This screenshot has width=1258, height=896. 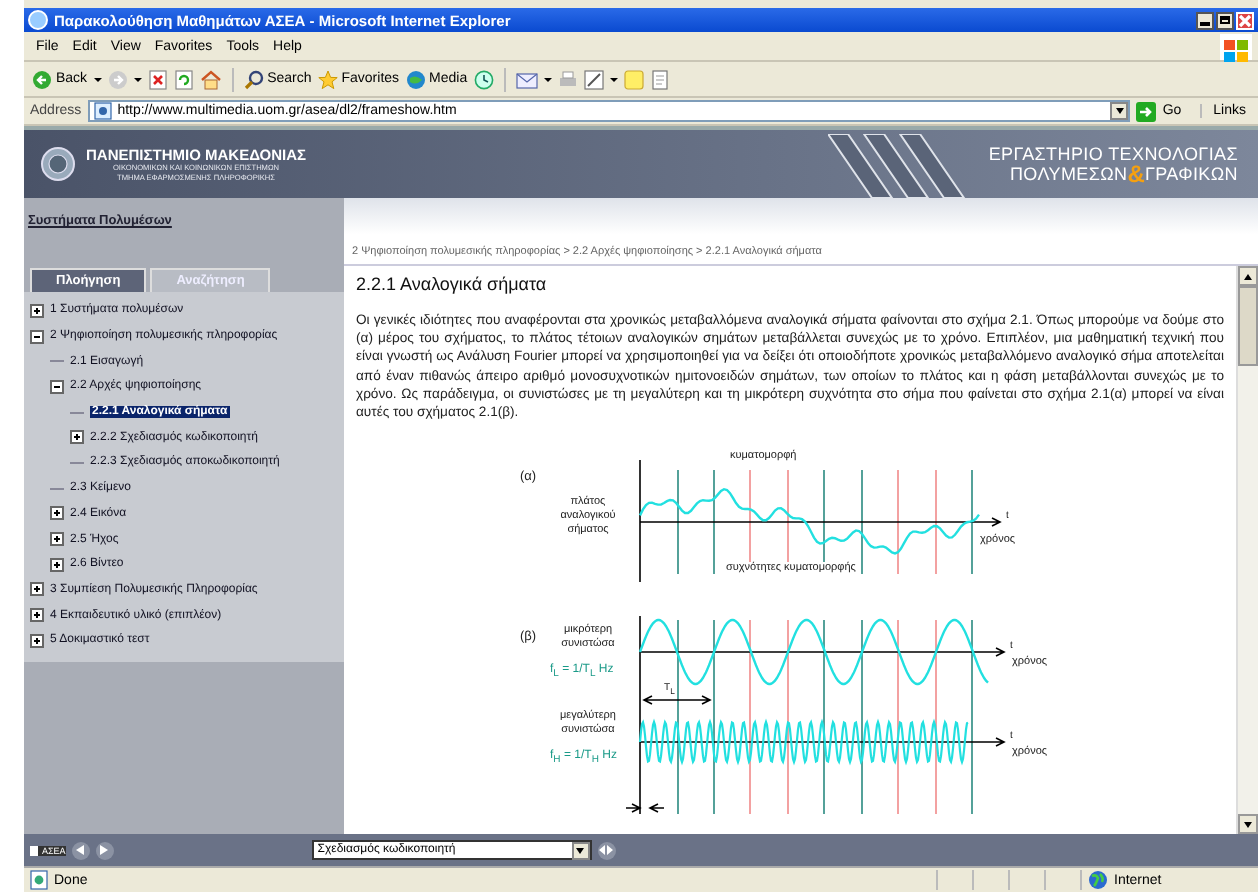 What do you see at coordinates (58, 164) in the screenshot?
I see `university-seal-icon` at bounding box center [58, 164].